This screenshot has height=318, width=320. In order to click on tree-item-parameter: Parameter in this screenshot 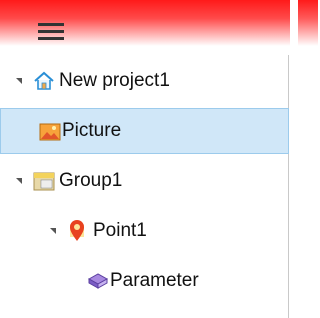, I will do `click(144, 281)`.